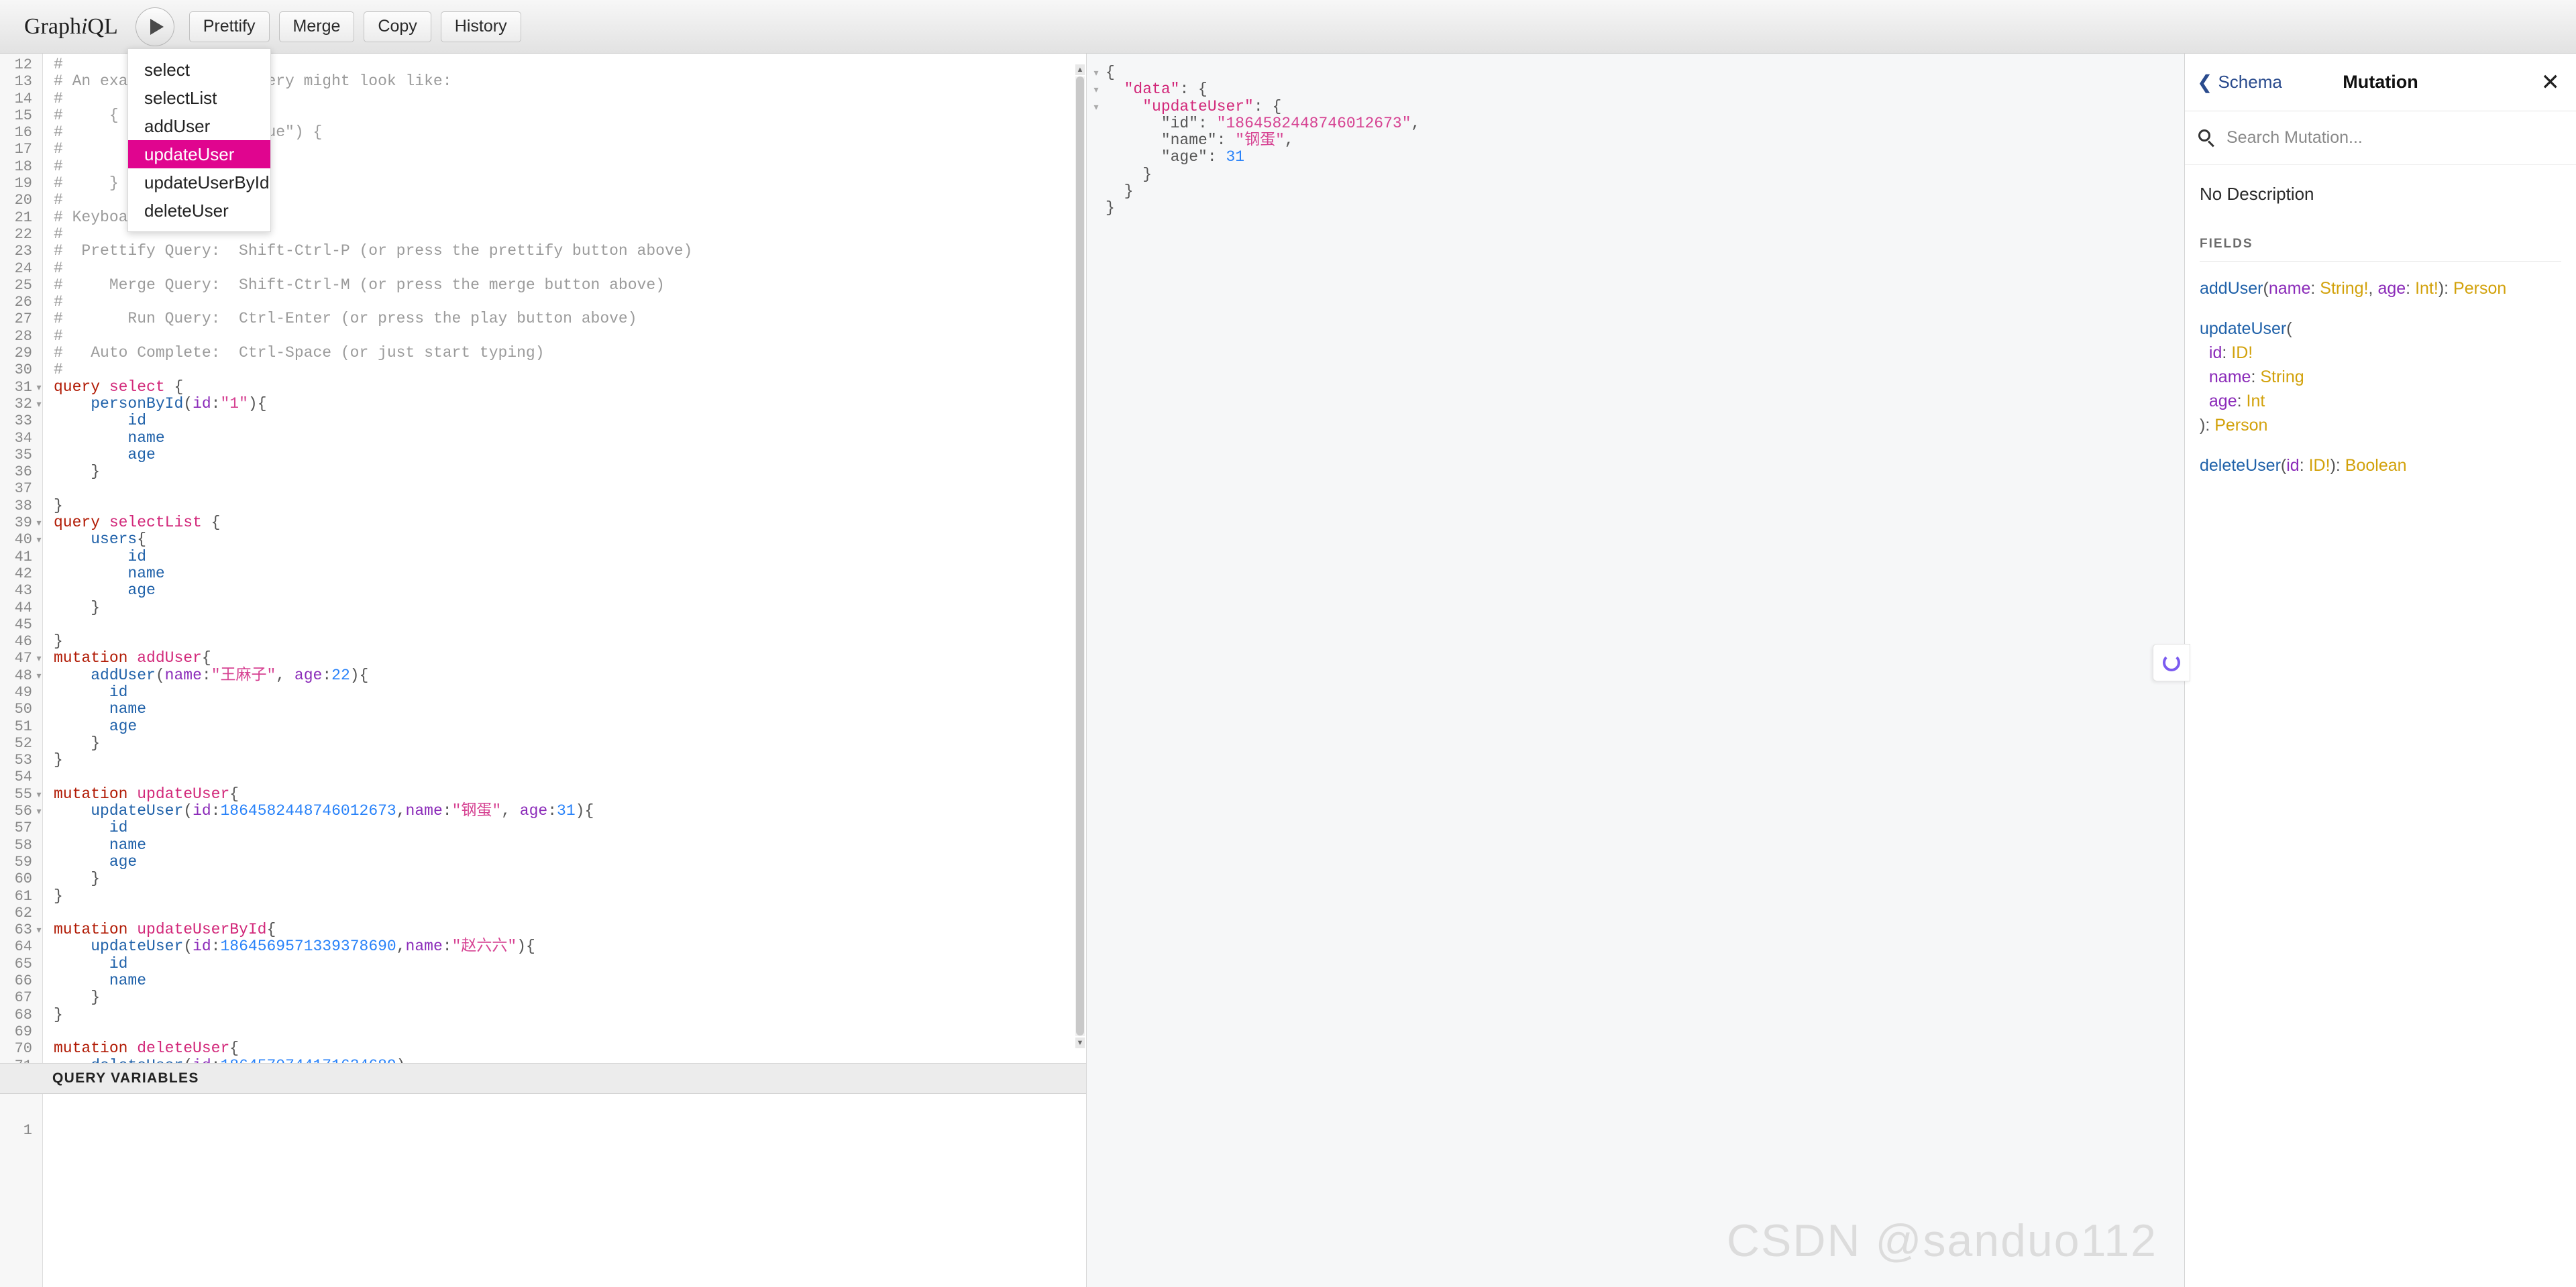 The height and width of the screenshot is (1287, 2576). Describe the element at coordinates (543, 1014) in the screenshot. I see `code-line: 68}` at that location.